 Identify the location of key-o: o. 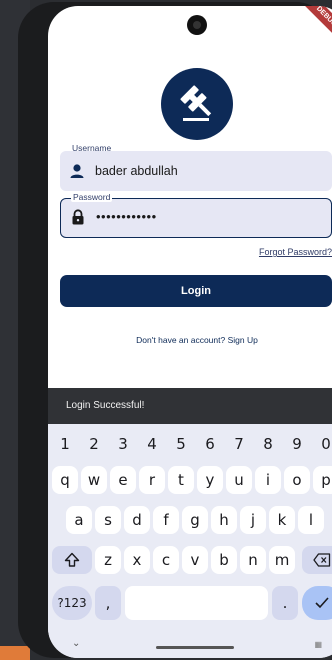
(297, 480).